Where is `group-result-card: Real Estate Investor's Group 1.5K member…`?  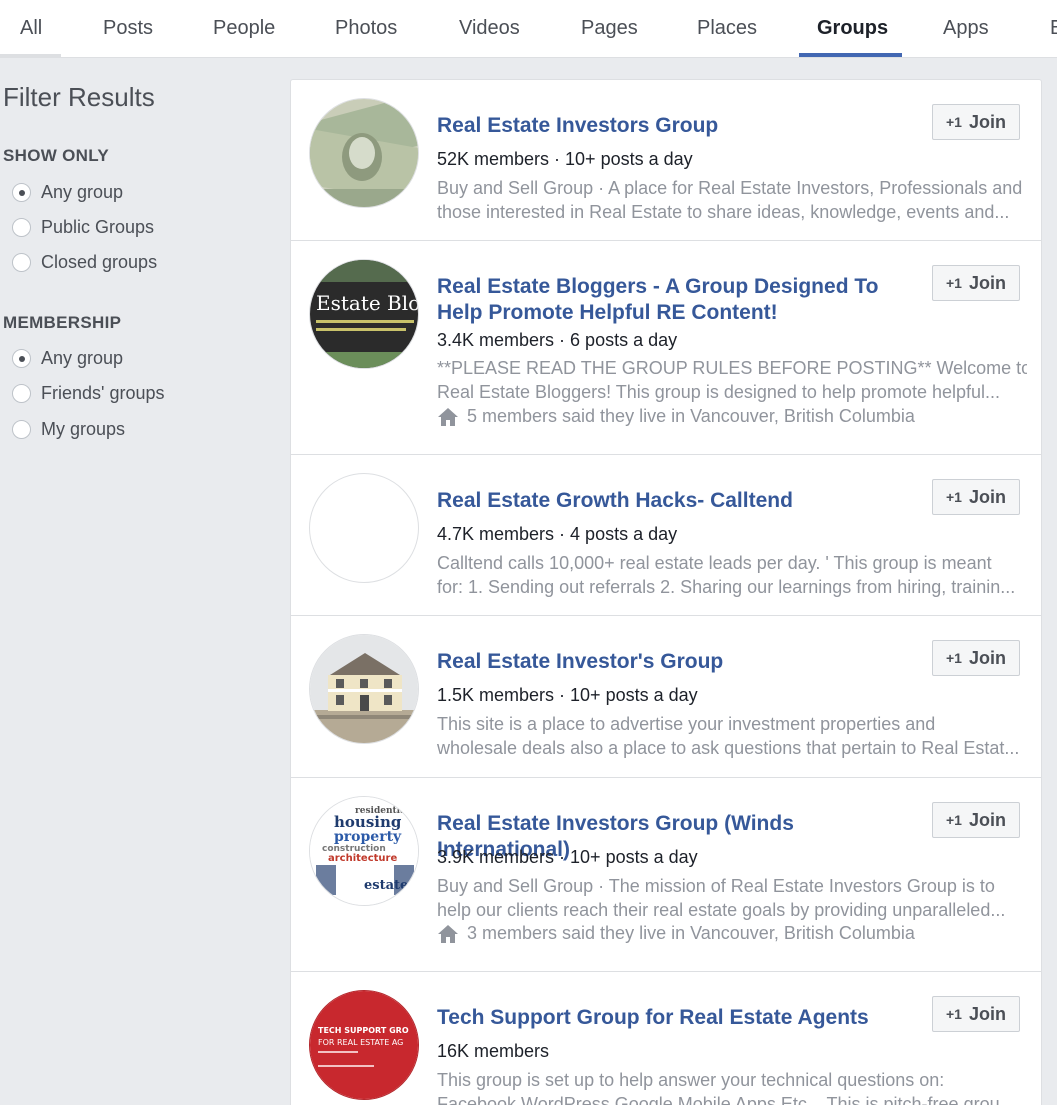
group-result-card: Real Estate Investor's Group 1.5K member… is located at coordinates (666, 697).